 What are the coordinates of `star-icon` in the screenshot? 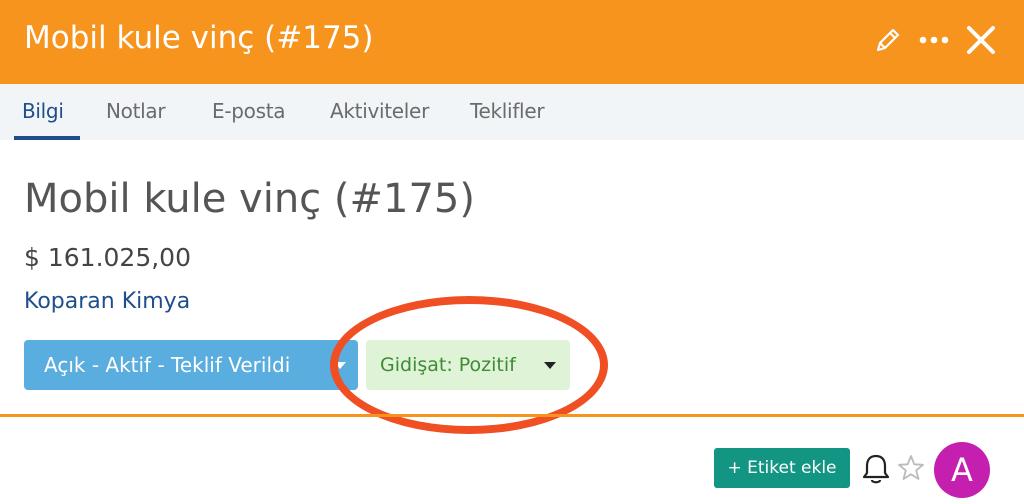 It's located at (911, 468).